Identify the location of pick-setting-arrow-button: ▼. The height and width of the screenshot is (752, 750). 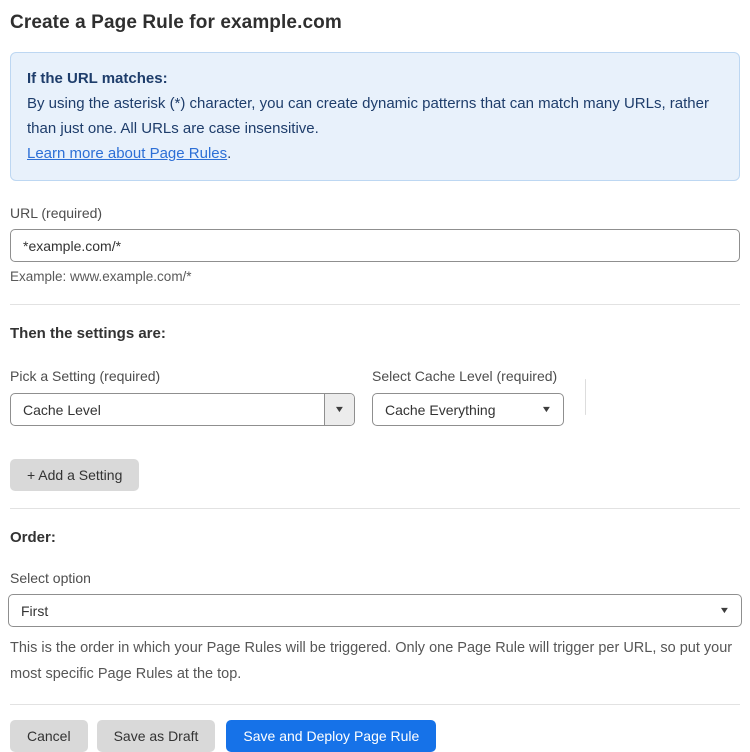
(339, 410).